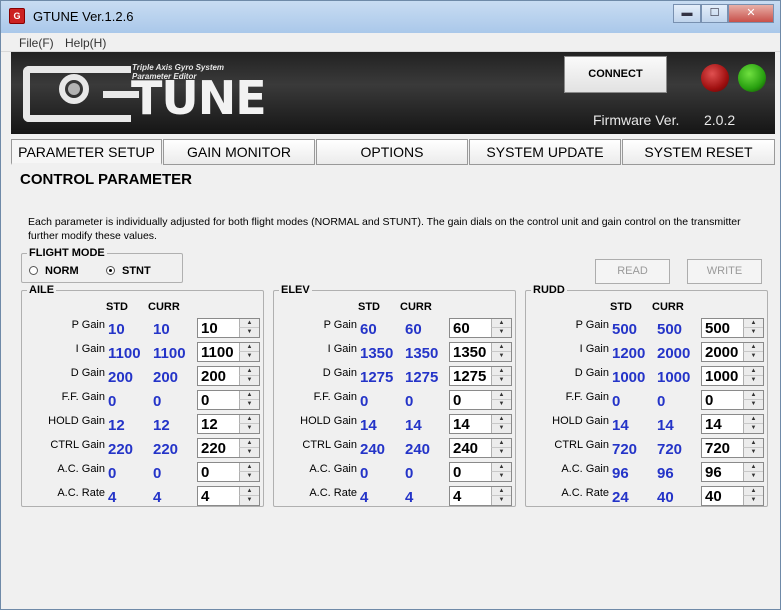 The height and width of the screenshot is (610, 781). Describe the element at coordinates (687, 13) in the screenshot. I see `minimize-button: ▬` at that location.